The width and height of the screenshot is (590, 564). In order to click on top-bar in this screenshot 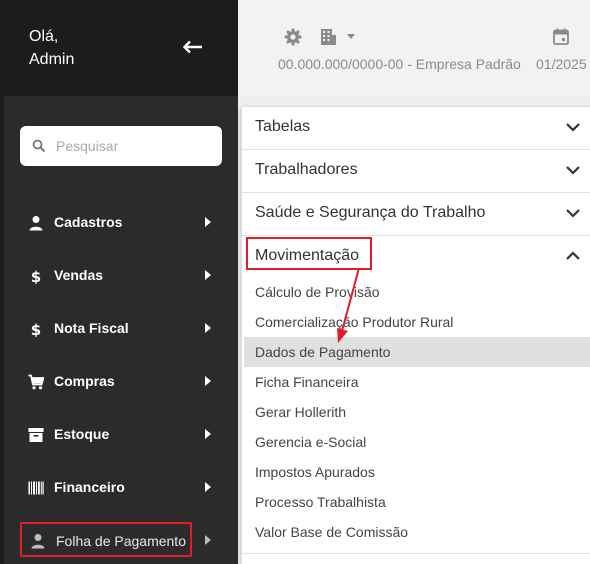, I will do `click(414, 48)`.